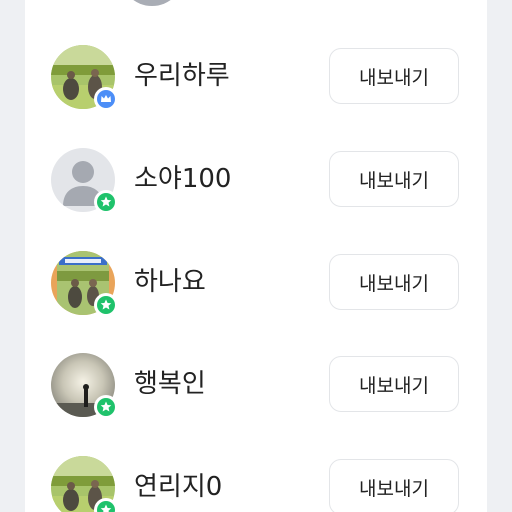 Image resolution: width=512 pixels, height=512 pixels. I want to click on previous-member-avatar, so click(152, 3).